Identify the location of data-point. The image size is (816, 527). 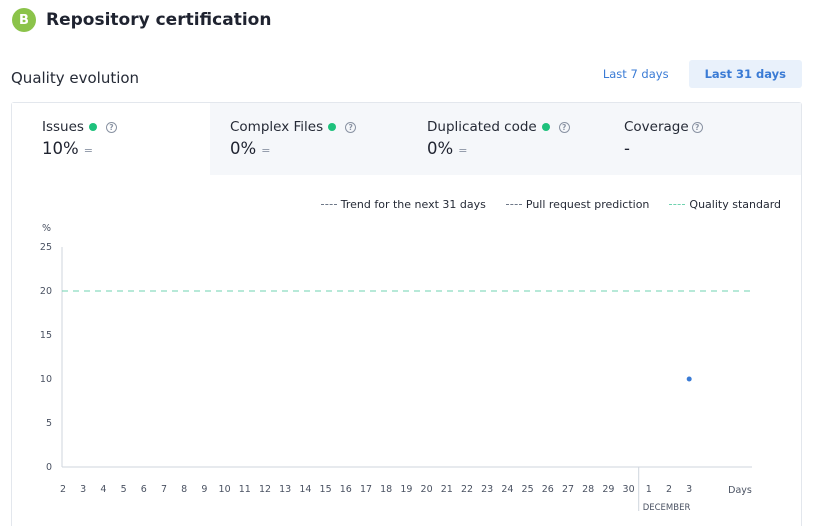
(689, 379).